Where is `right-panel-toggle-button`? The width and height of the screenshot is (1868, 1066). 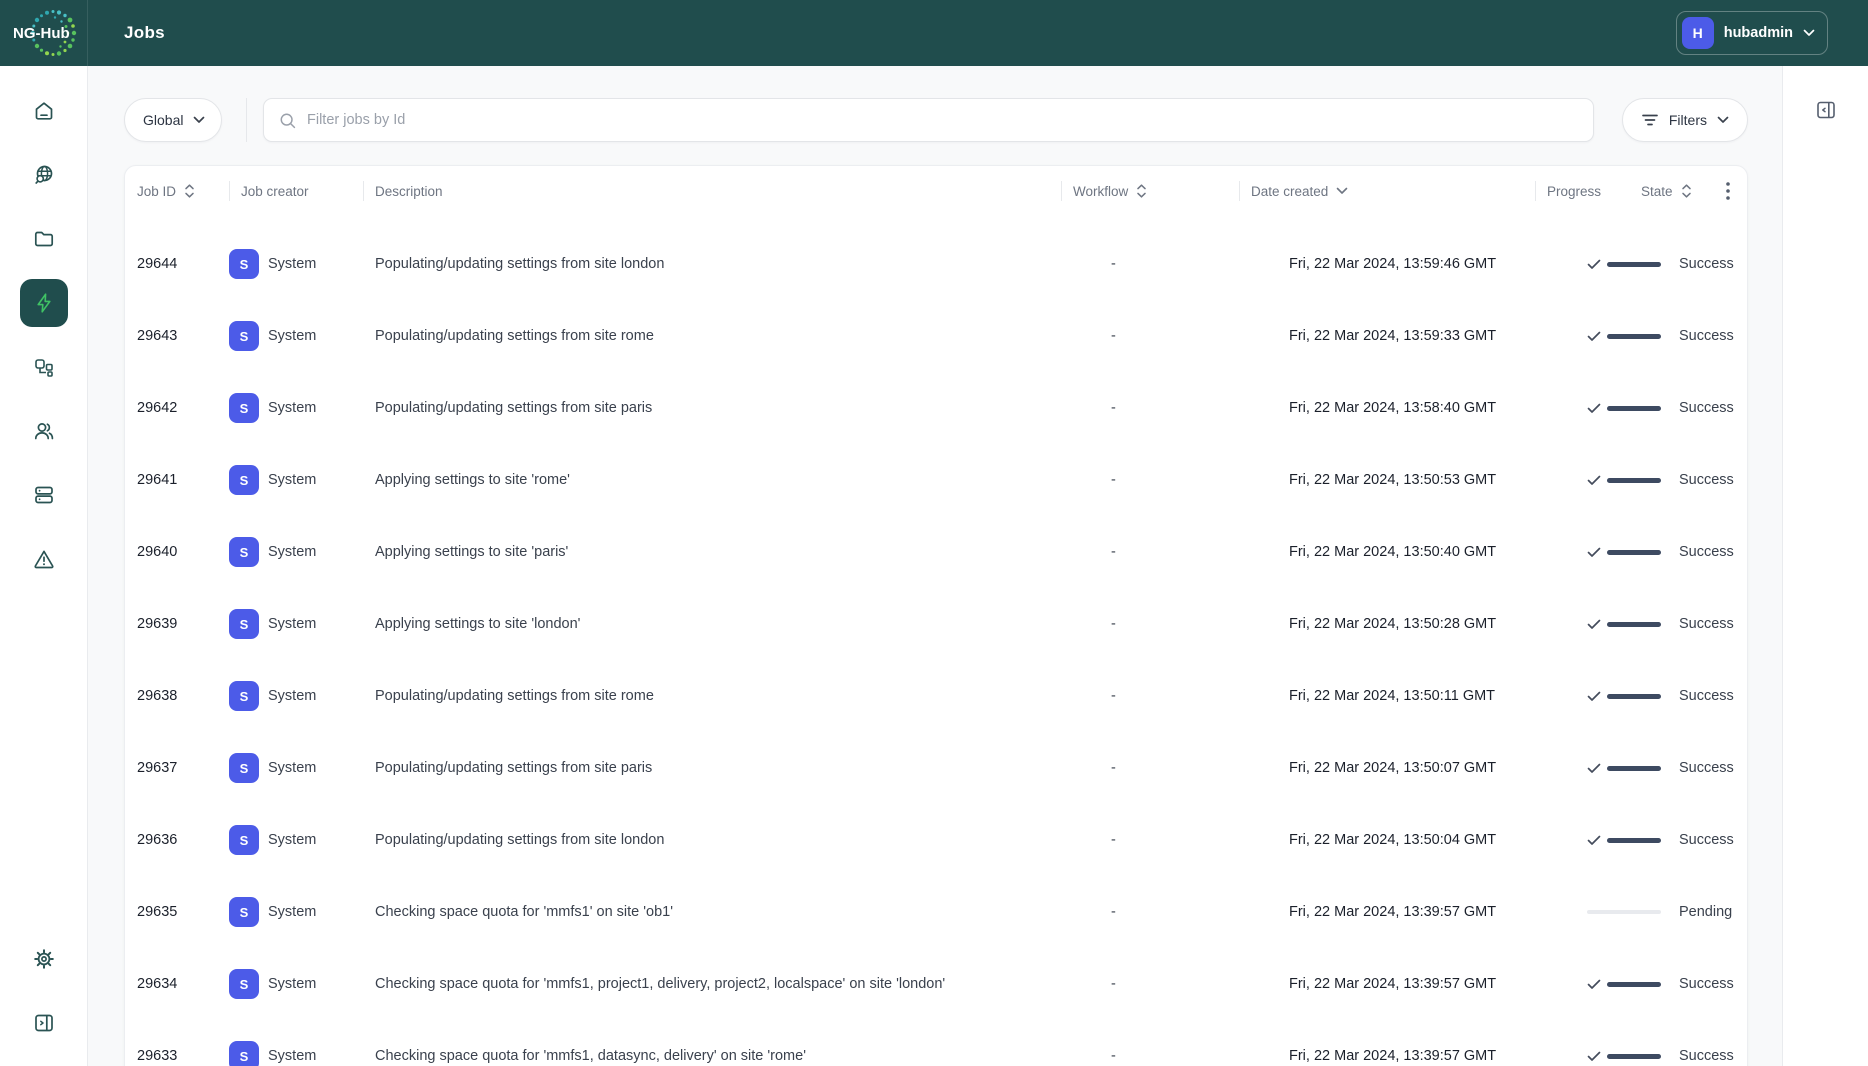
right-panel-toggle-button is located at coordinates (1826, 110).